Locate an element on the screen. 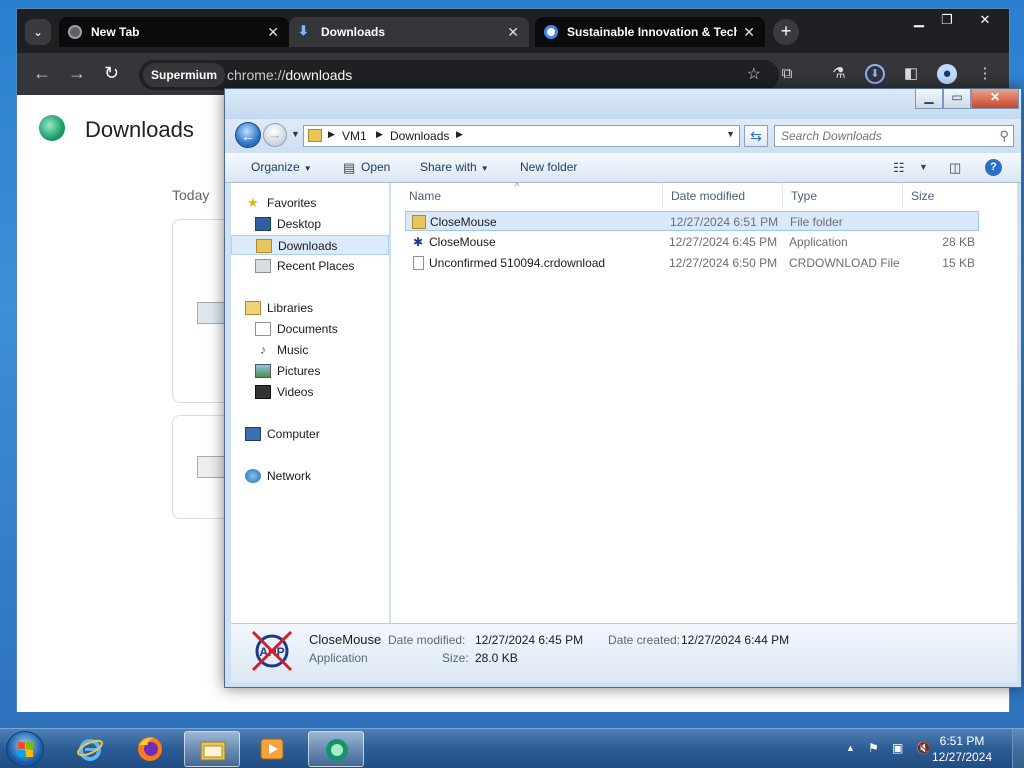 The width and height of the screenshot is (1024, 768). nav-libraries: Libraries is located at coordinates (310, 308).